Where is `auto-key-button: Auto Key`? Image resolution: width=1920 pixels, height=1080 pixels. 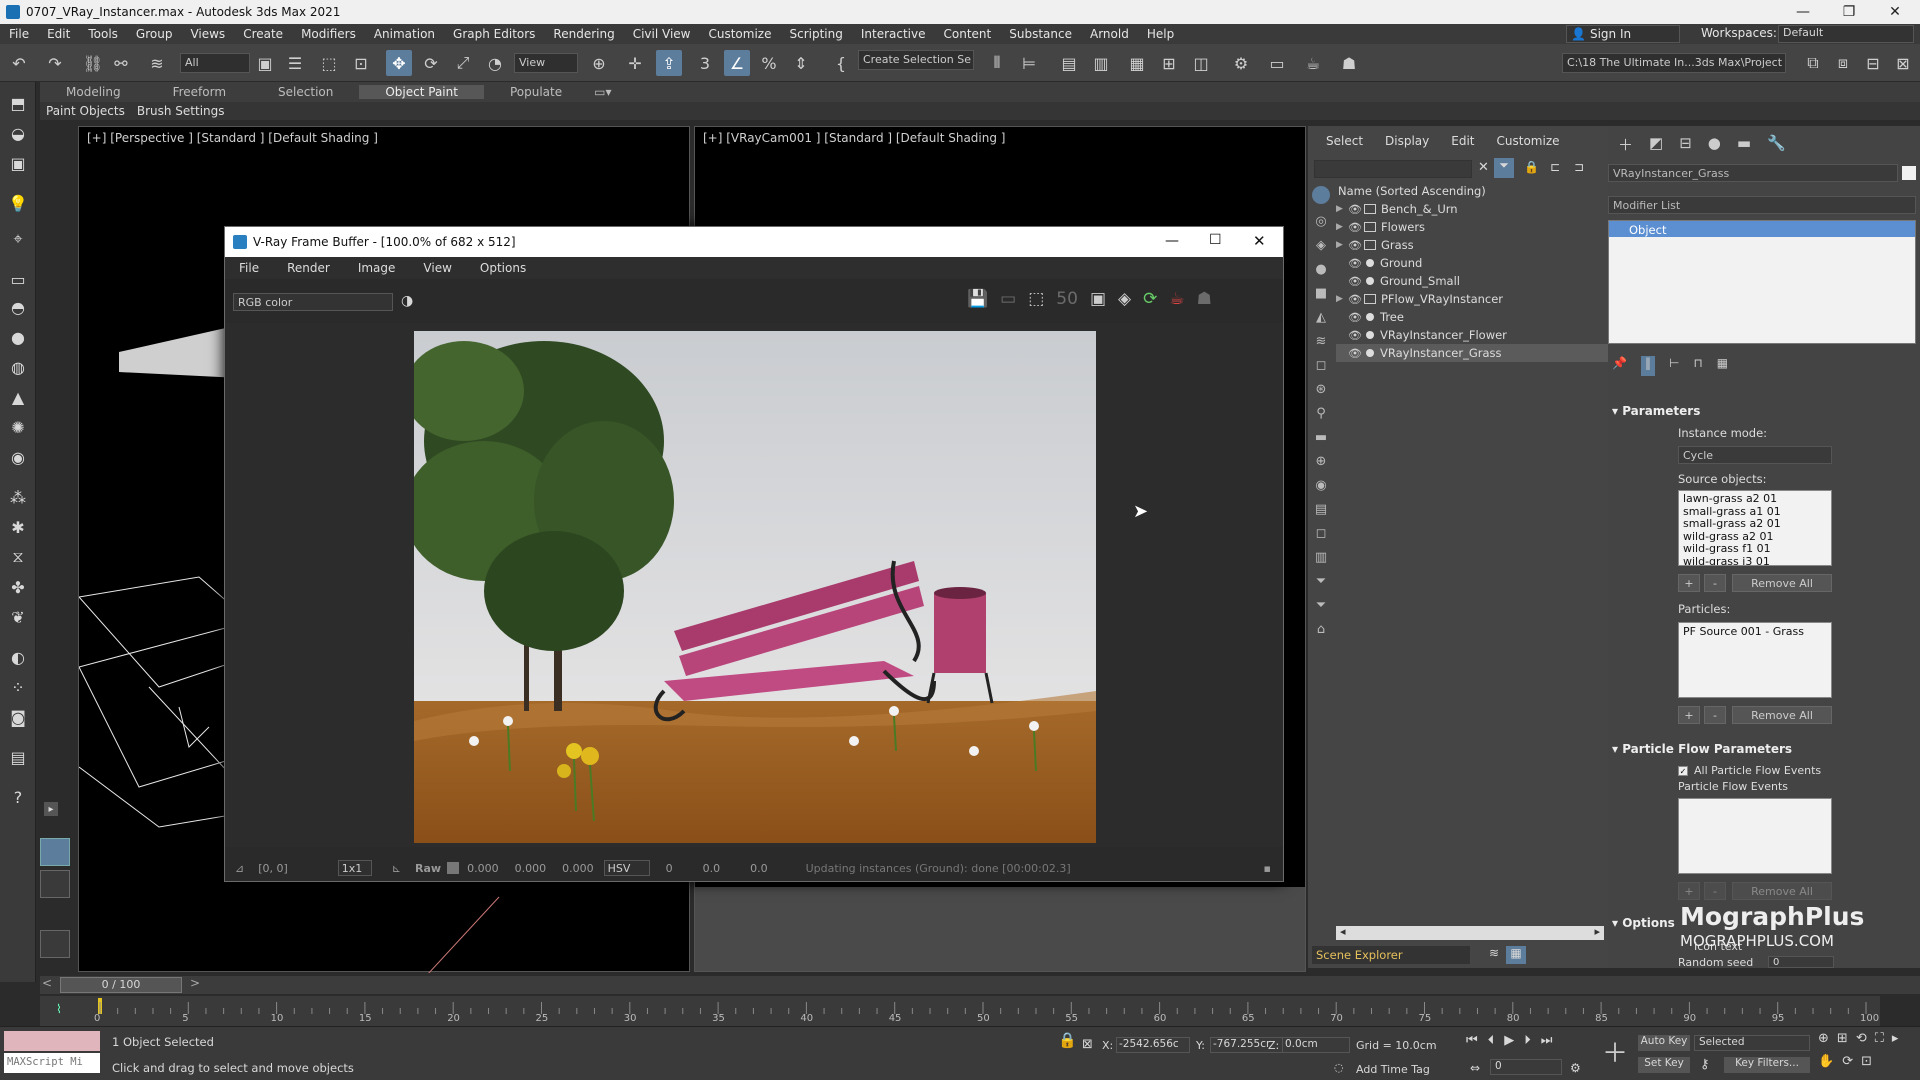
auto-key-button: Auto Key is located at coordinates (1664, 1043).